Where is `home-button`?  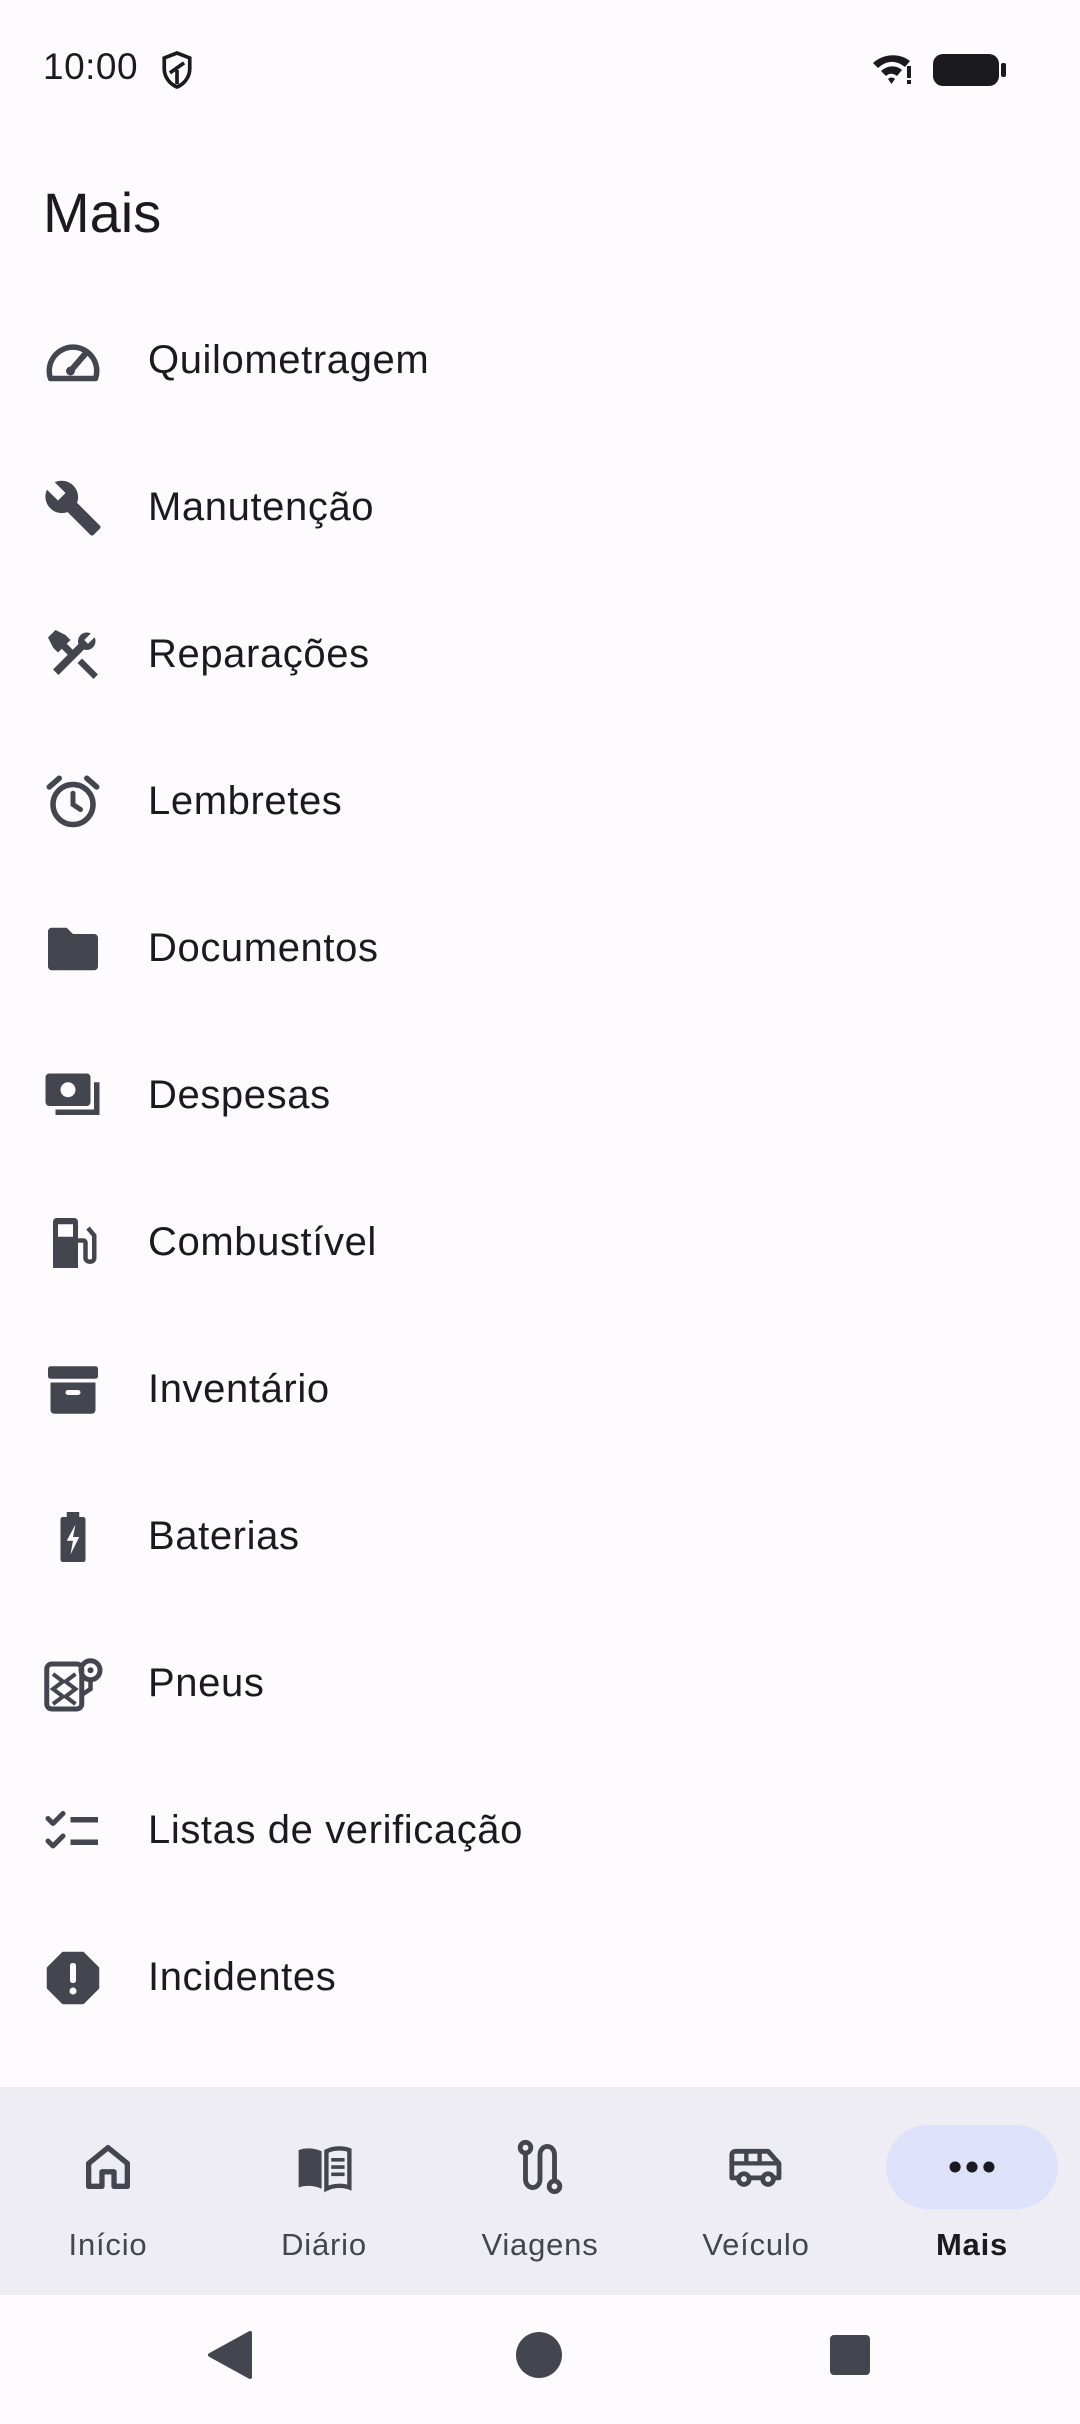 home-button is located at coordinates (539, 2355).